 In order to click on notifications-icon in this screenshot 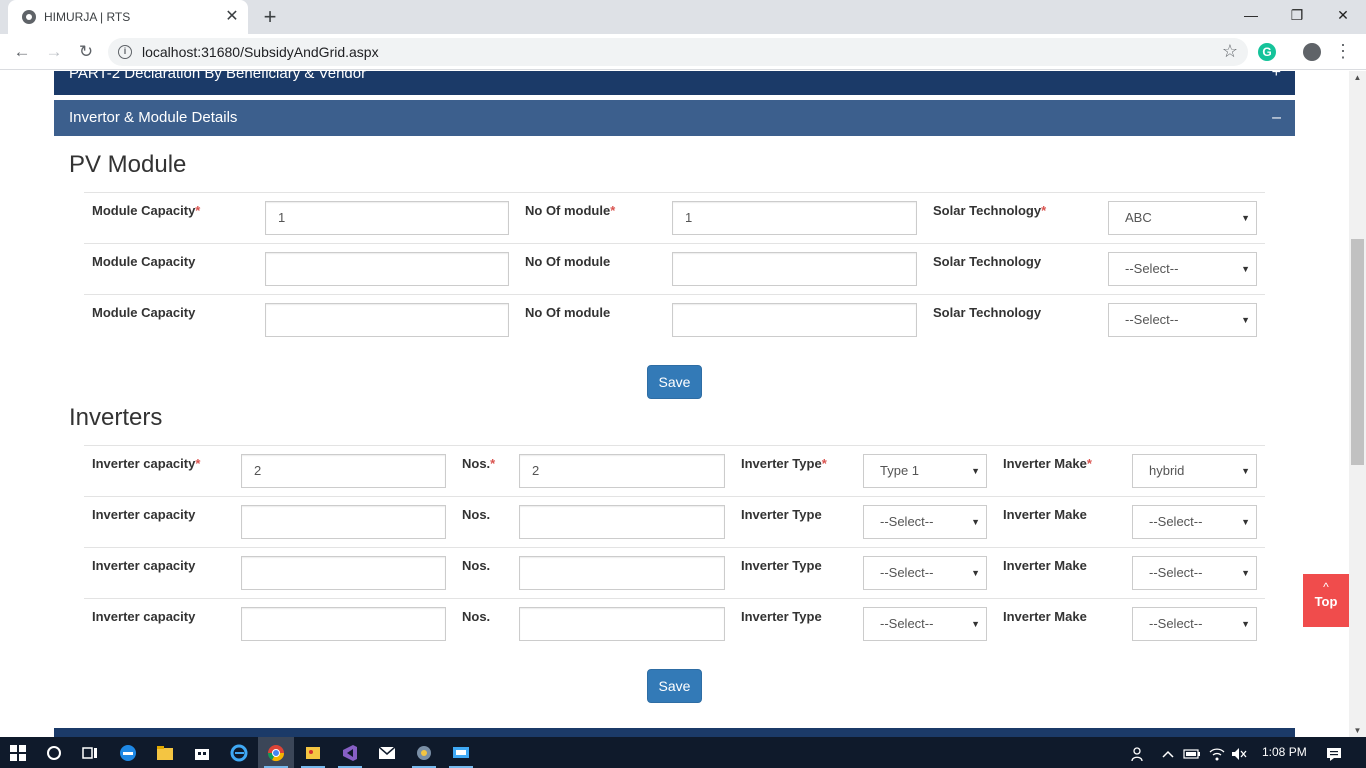, I will do `click(1334, 752)`.